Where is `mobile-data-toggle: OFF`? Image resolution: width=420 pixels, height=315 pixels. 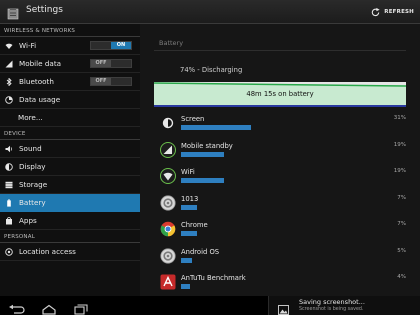 mobile-data-toggle: OFF is located at coordinates (111, 63).